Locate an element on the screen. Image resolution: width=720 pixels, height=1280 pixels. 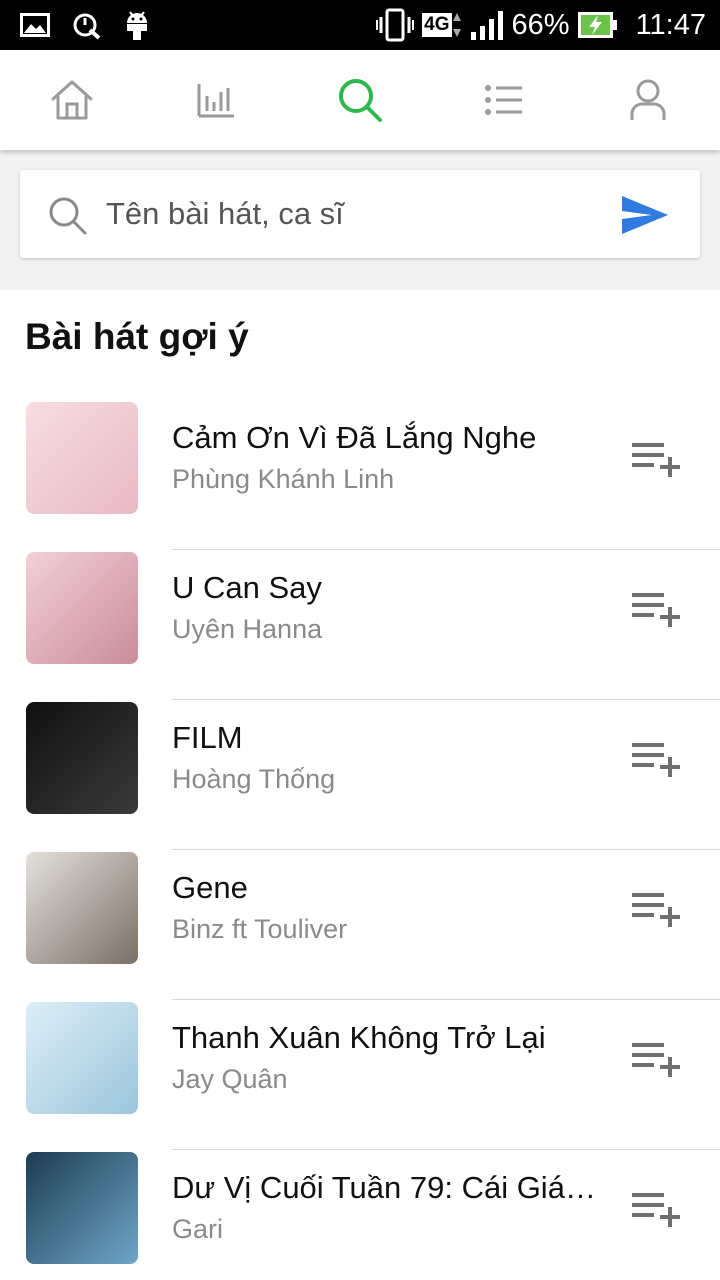
nav-home is located at coordinates (72, 100).